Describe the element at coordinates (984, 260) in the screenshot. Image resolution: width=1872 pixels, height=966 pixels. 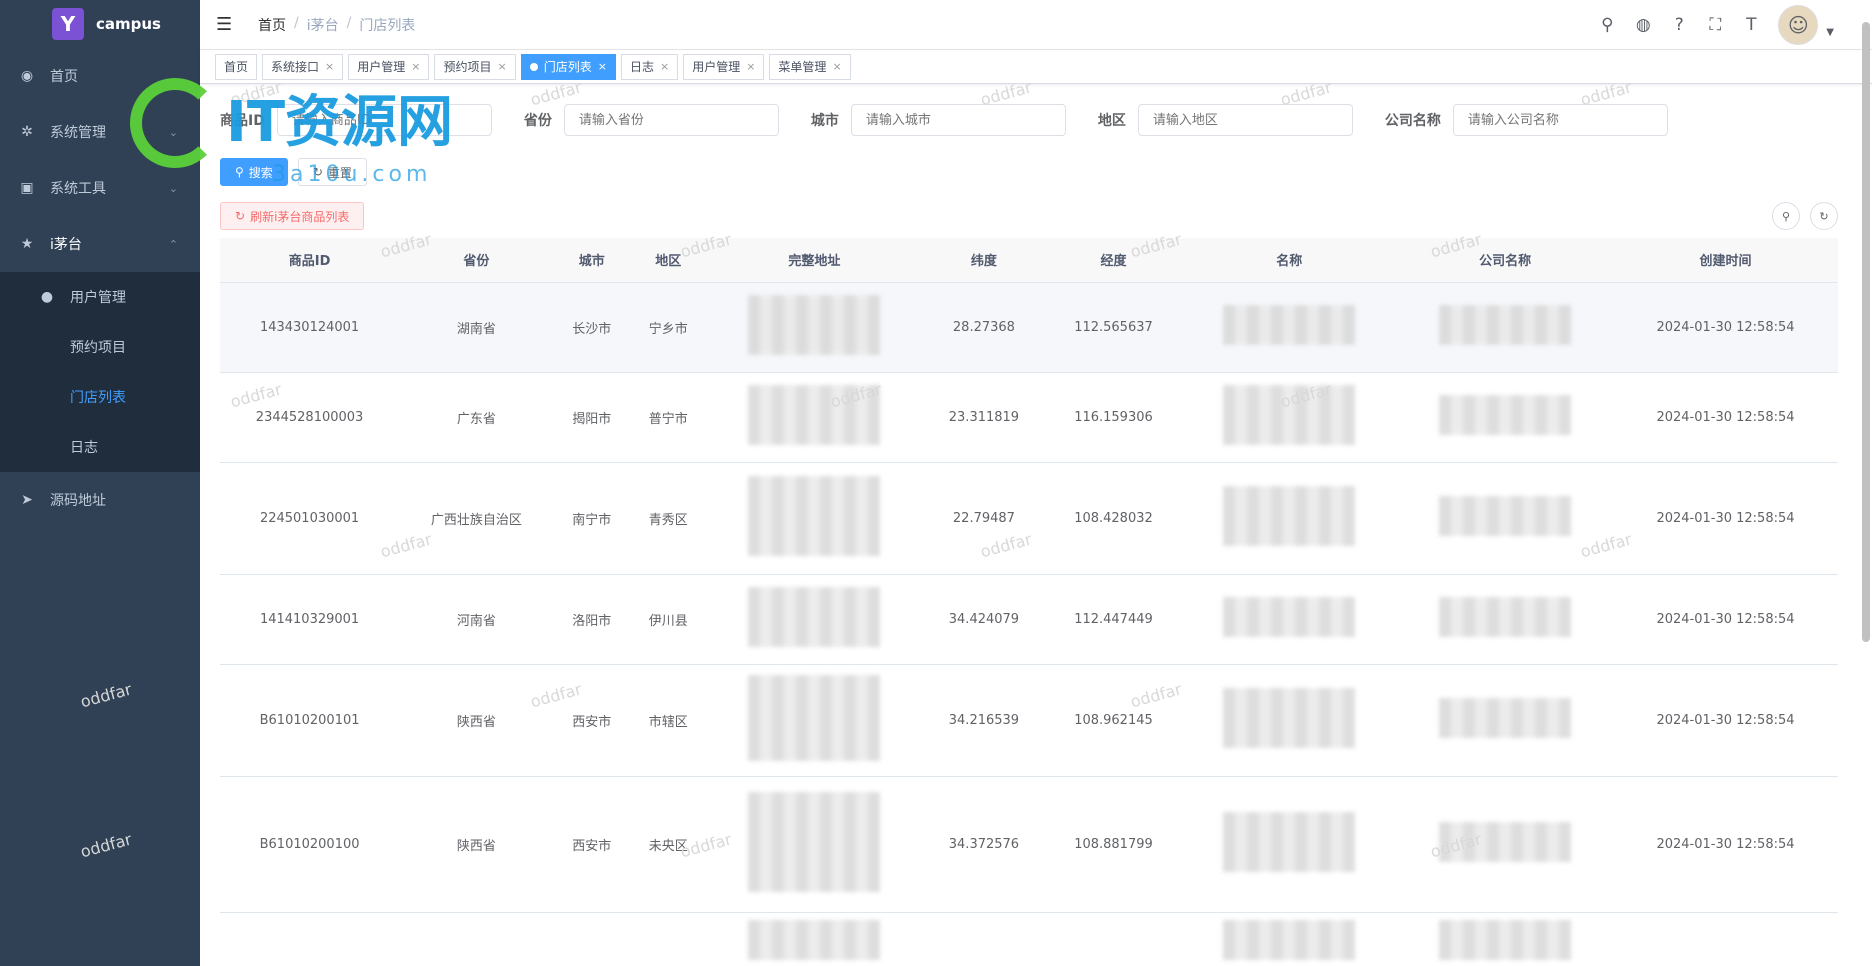
I see `col-header: 纬度` at that location.